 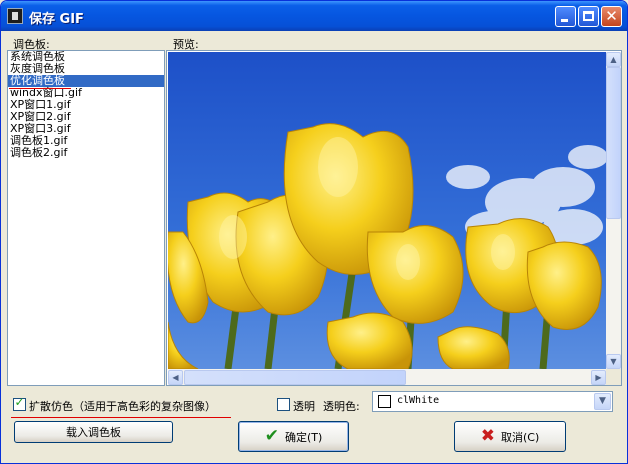 I want to click on transparent-label: 透明, so click(x=304, y=406).